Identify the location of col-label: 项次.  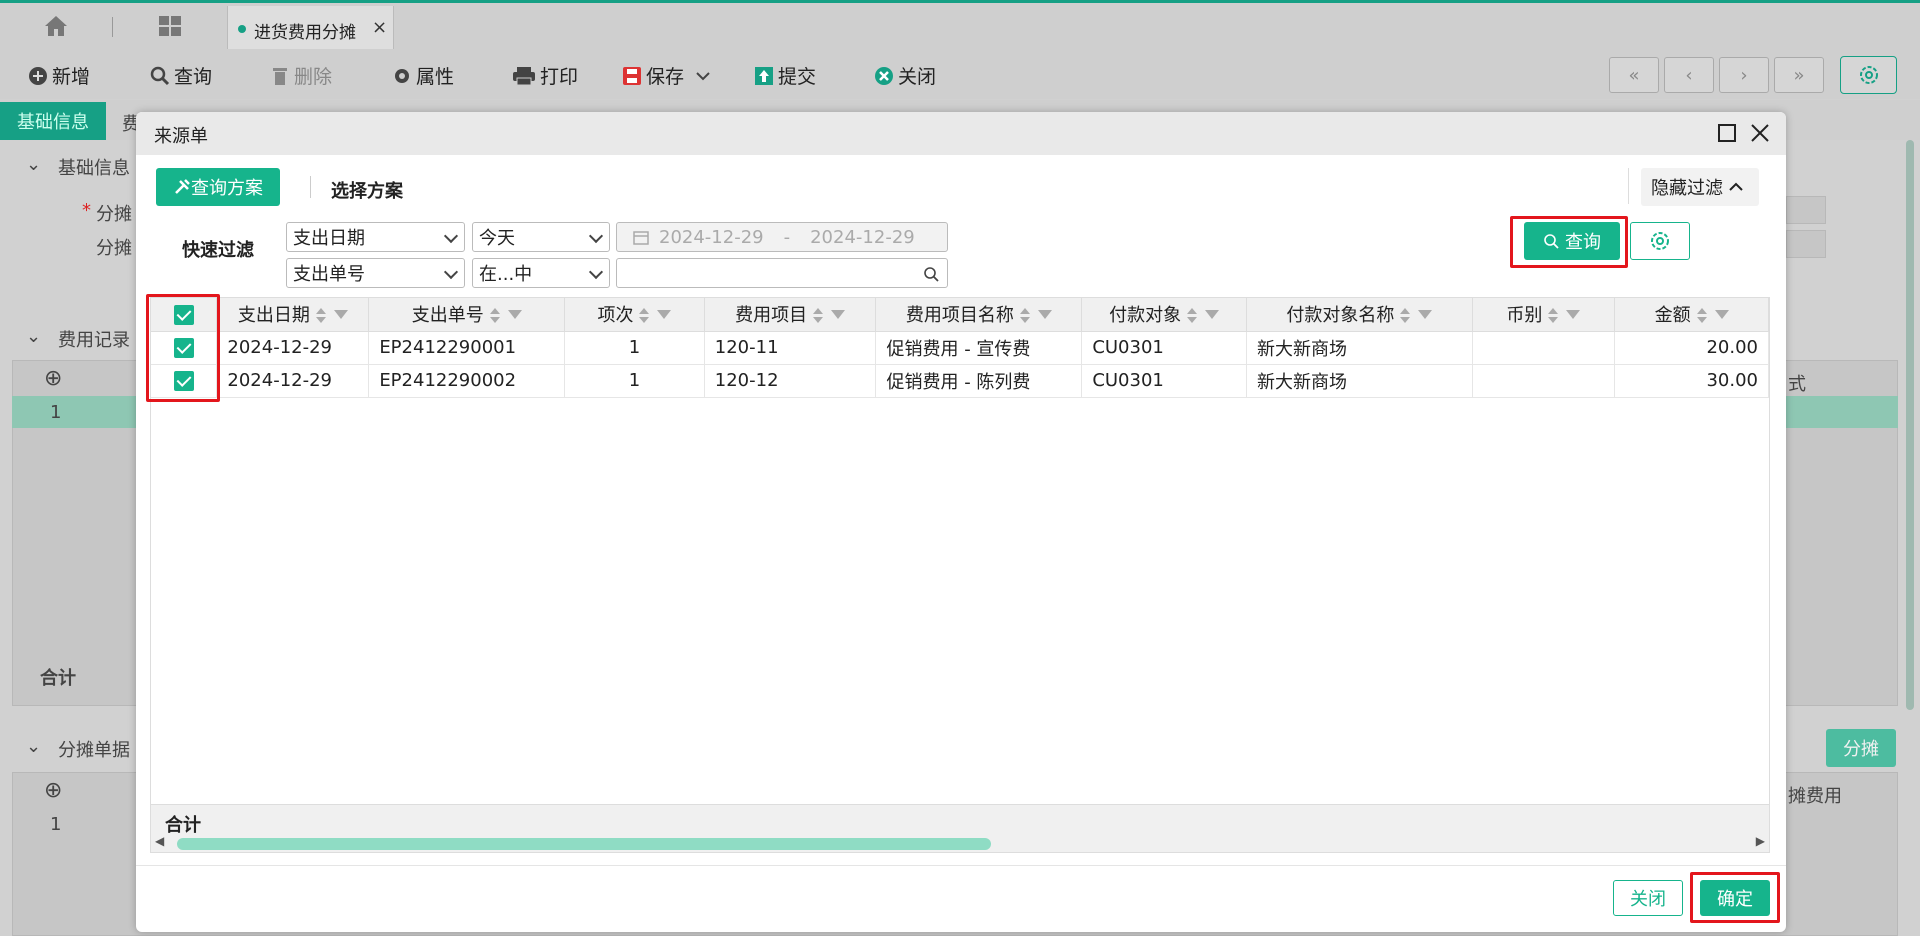
(615, 316).